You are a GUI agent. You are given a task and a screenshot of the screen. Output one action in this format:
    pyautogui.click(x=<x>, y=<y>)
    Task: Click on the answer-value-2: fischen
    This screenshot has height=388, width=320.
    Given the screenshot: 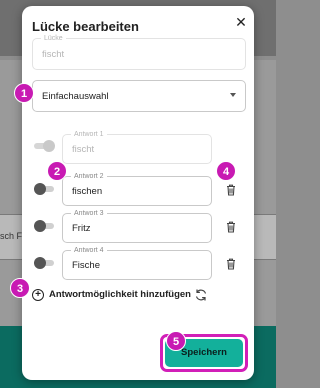 What is the action you would take?
    pyautogui.click(x=87, y=191)
    